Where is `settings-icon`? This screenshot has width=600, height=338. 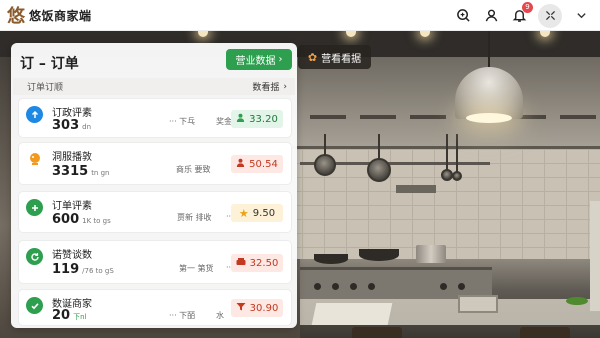
settings-icon is located at coordinates (550, 15).